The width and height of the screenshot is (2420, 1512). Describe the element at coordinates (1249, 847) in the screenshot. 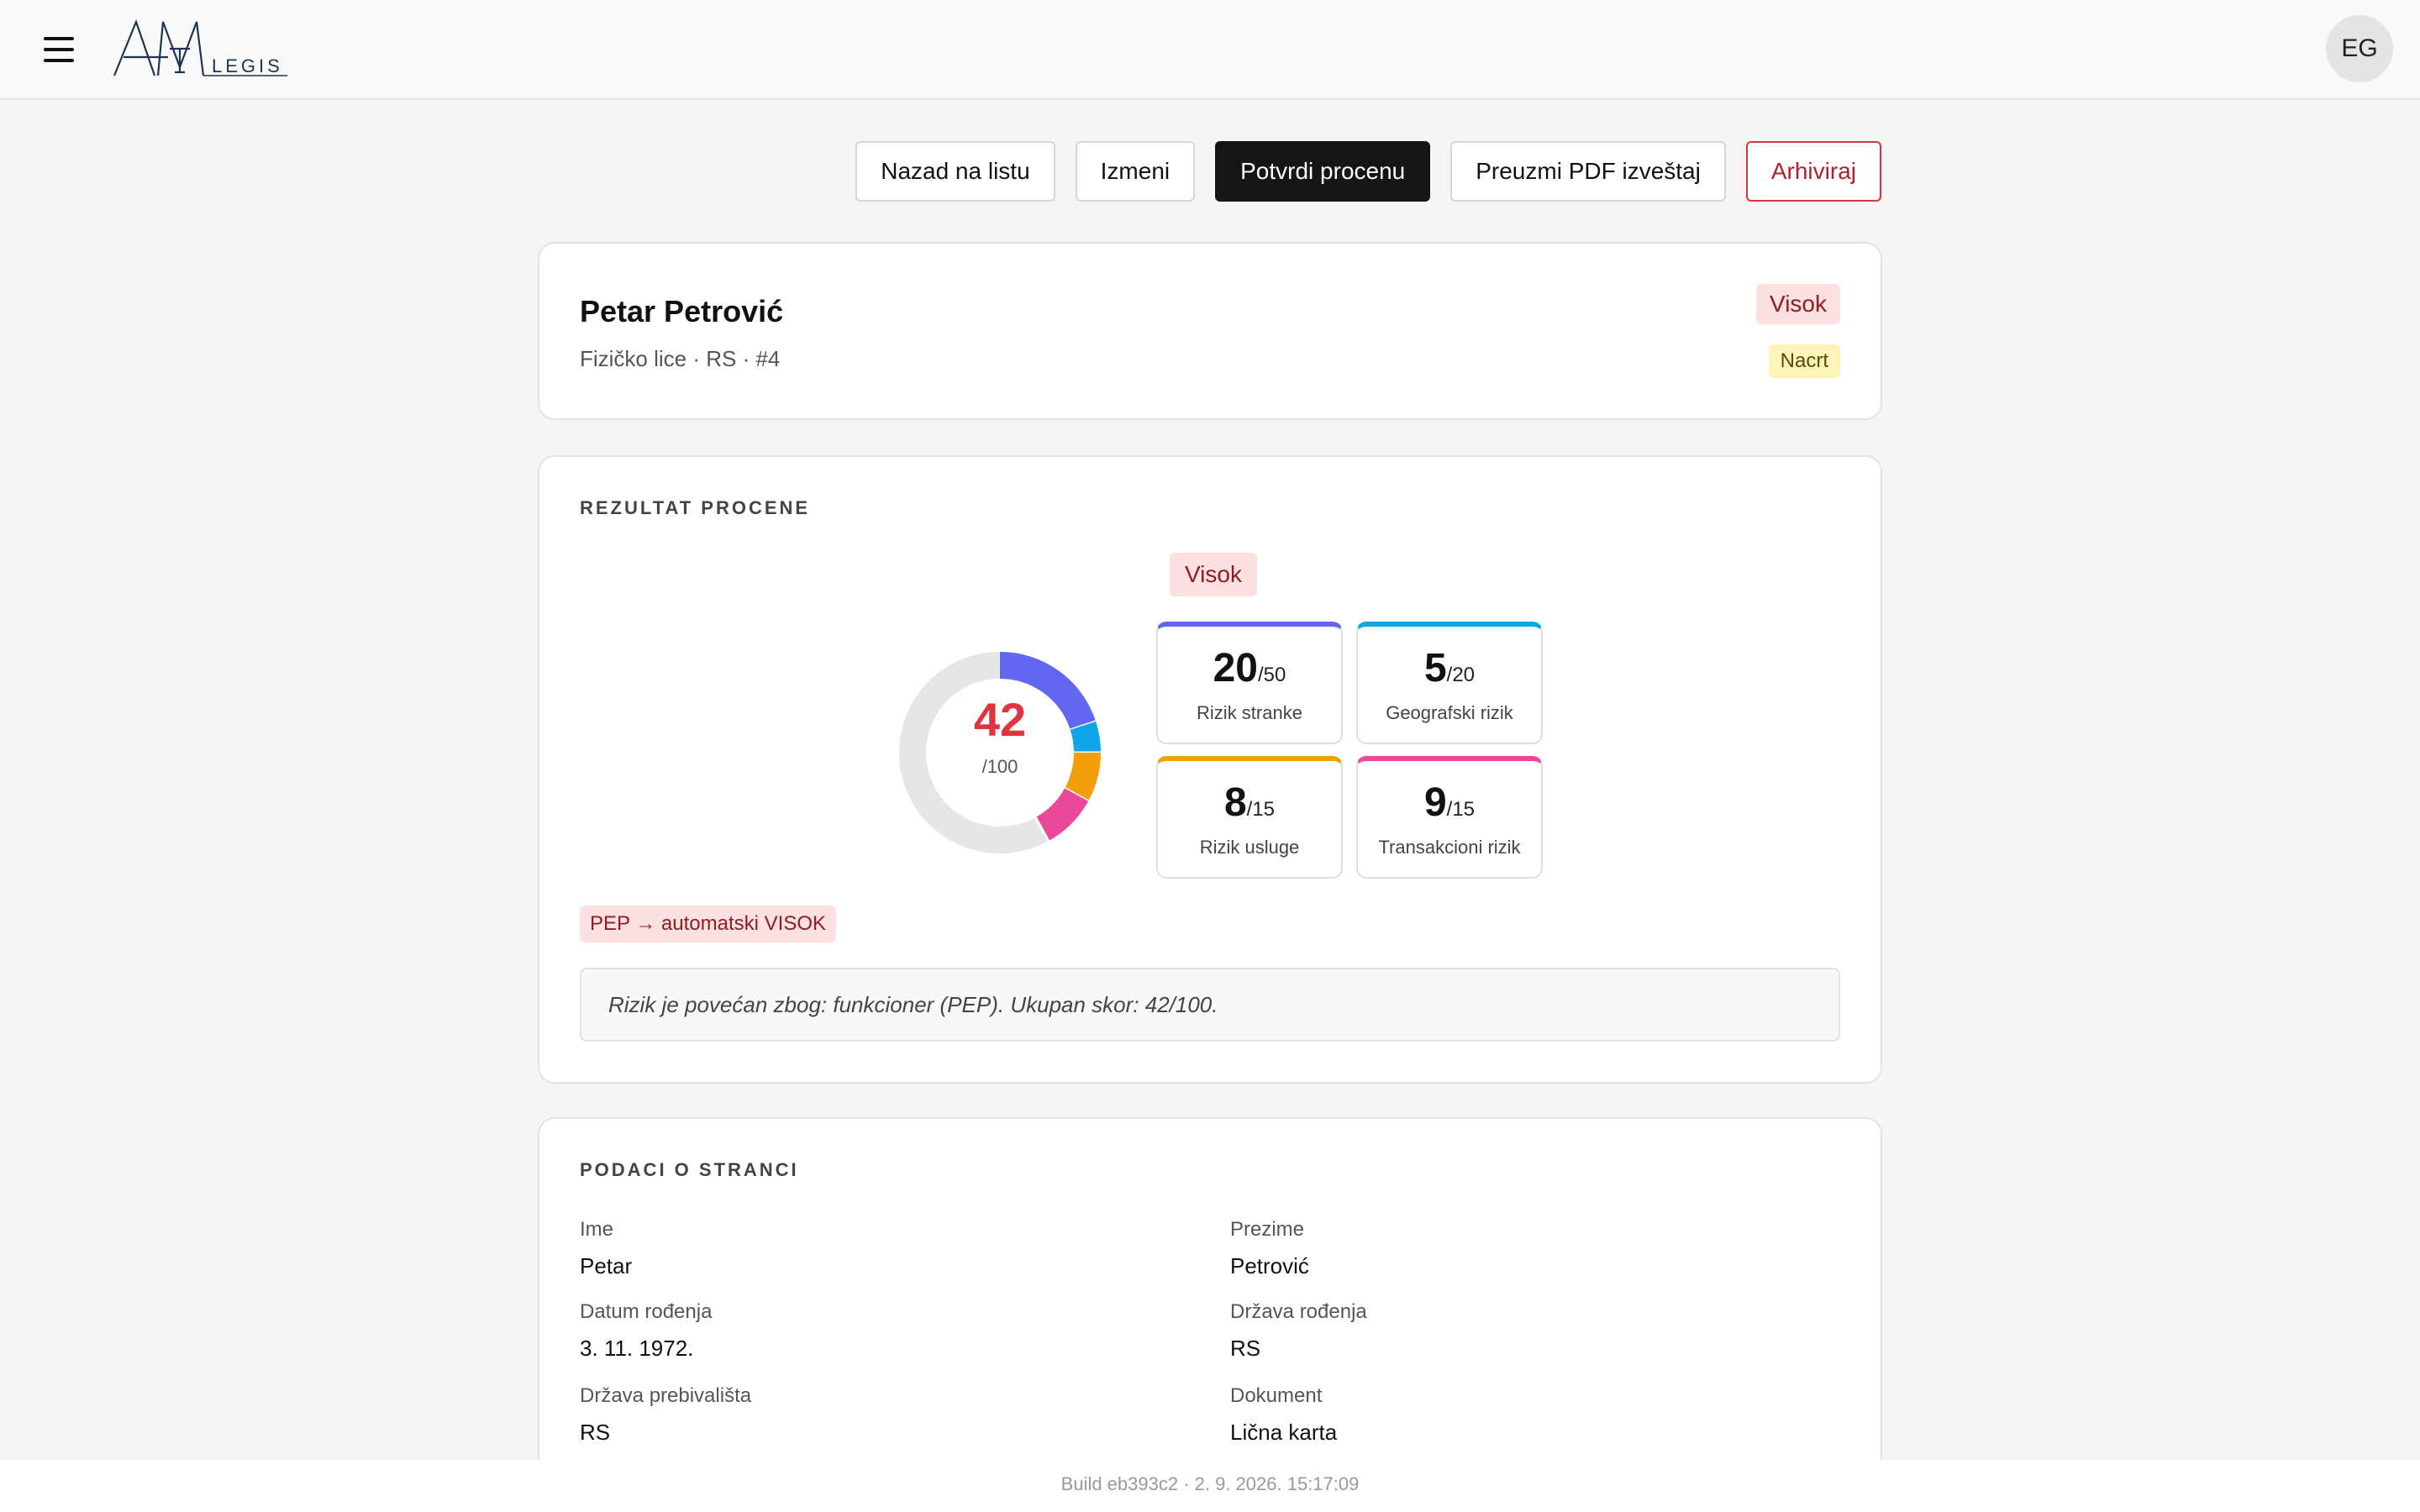

I see `service-risk-label: Rizik usluge` at that location.